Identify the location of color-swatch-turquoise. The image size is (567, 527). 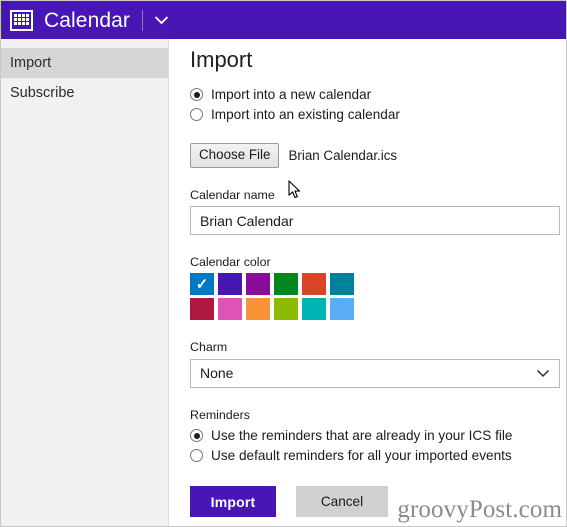
(314, 309).